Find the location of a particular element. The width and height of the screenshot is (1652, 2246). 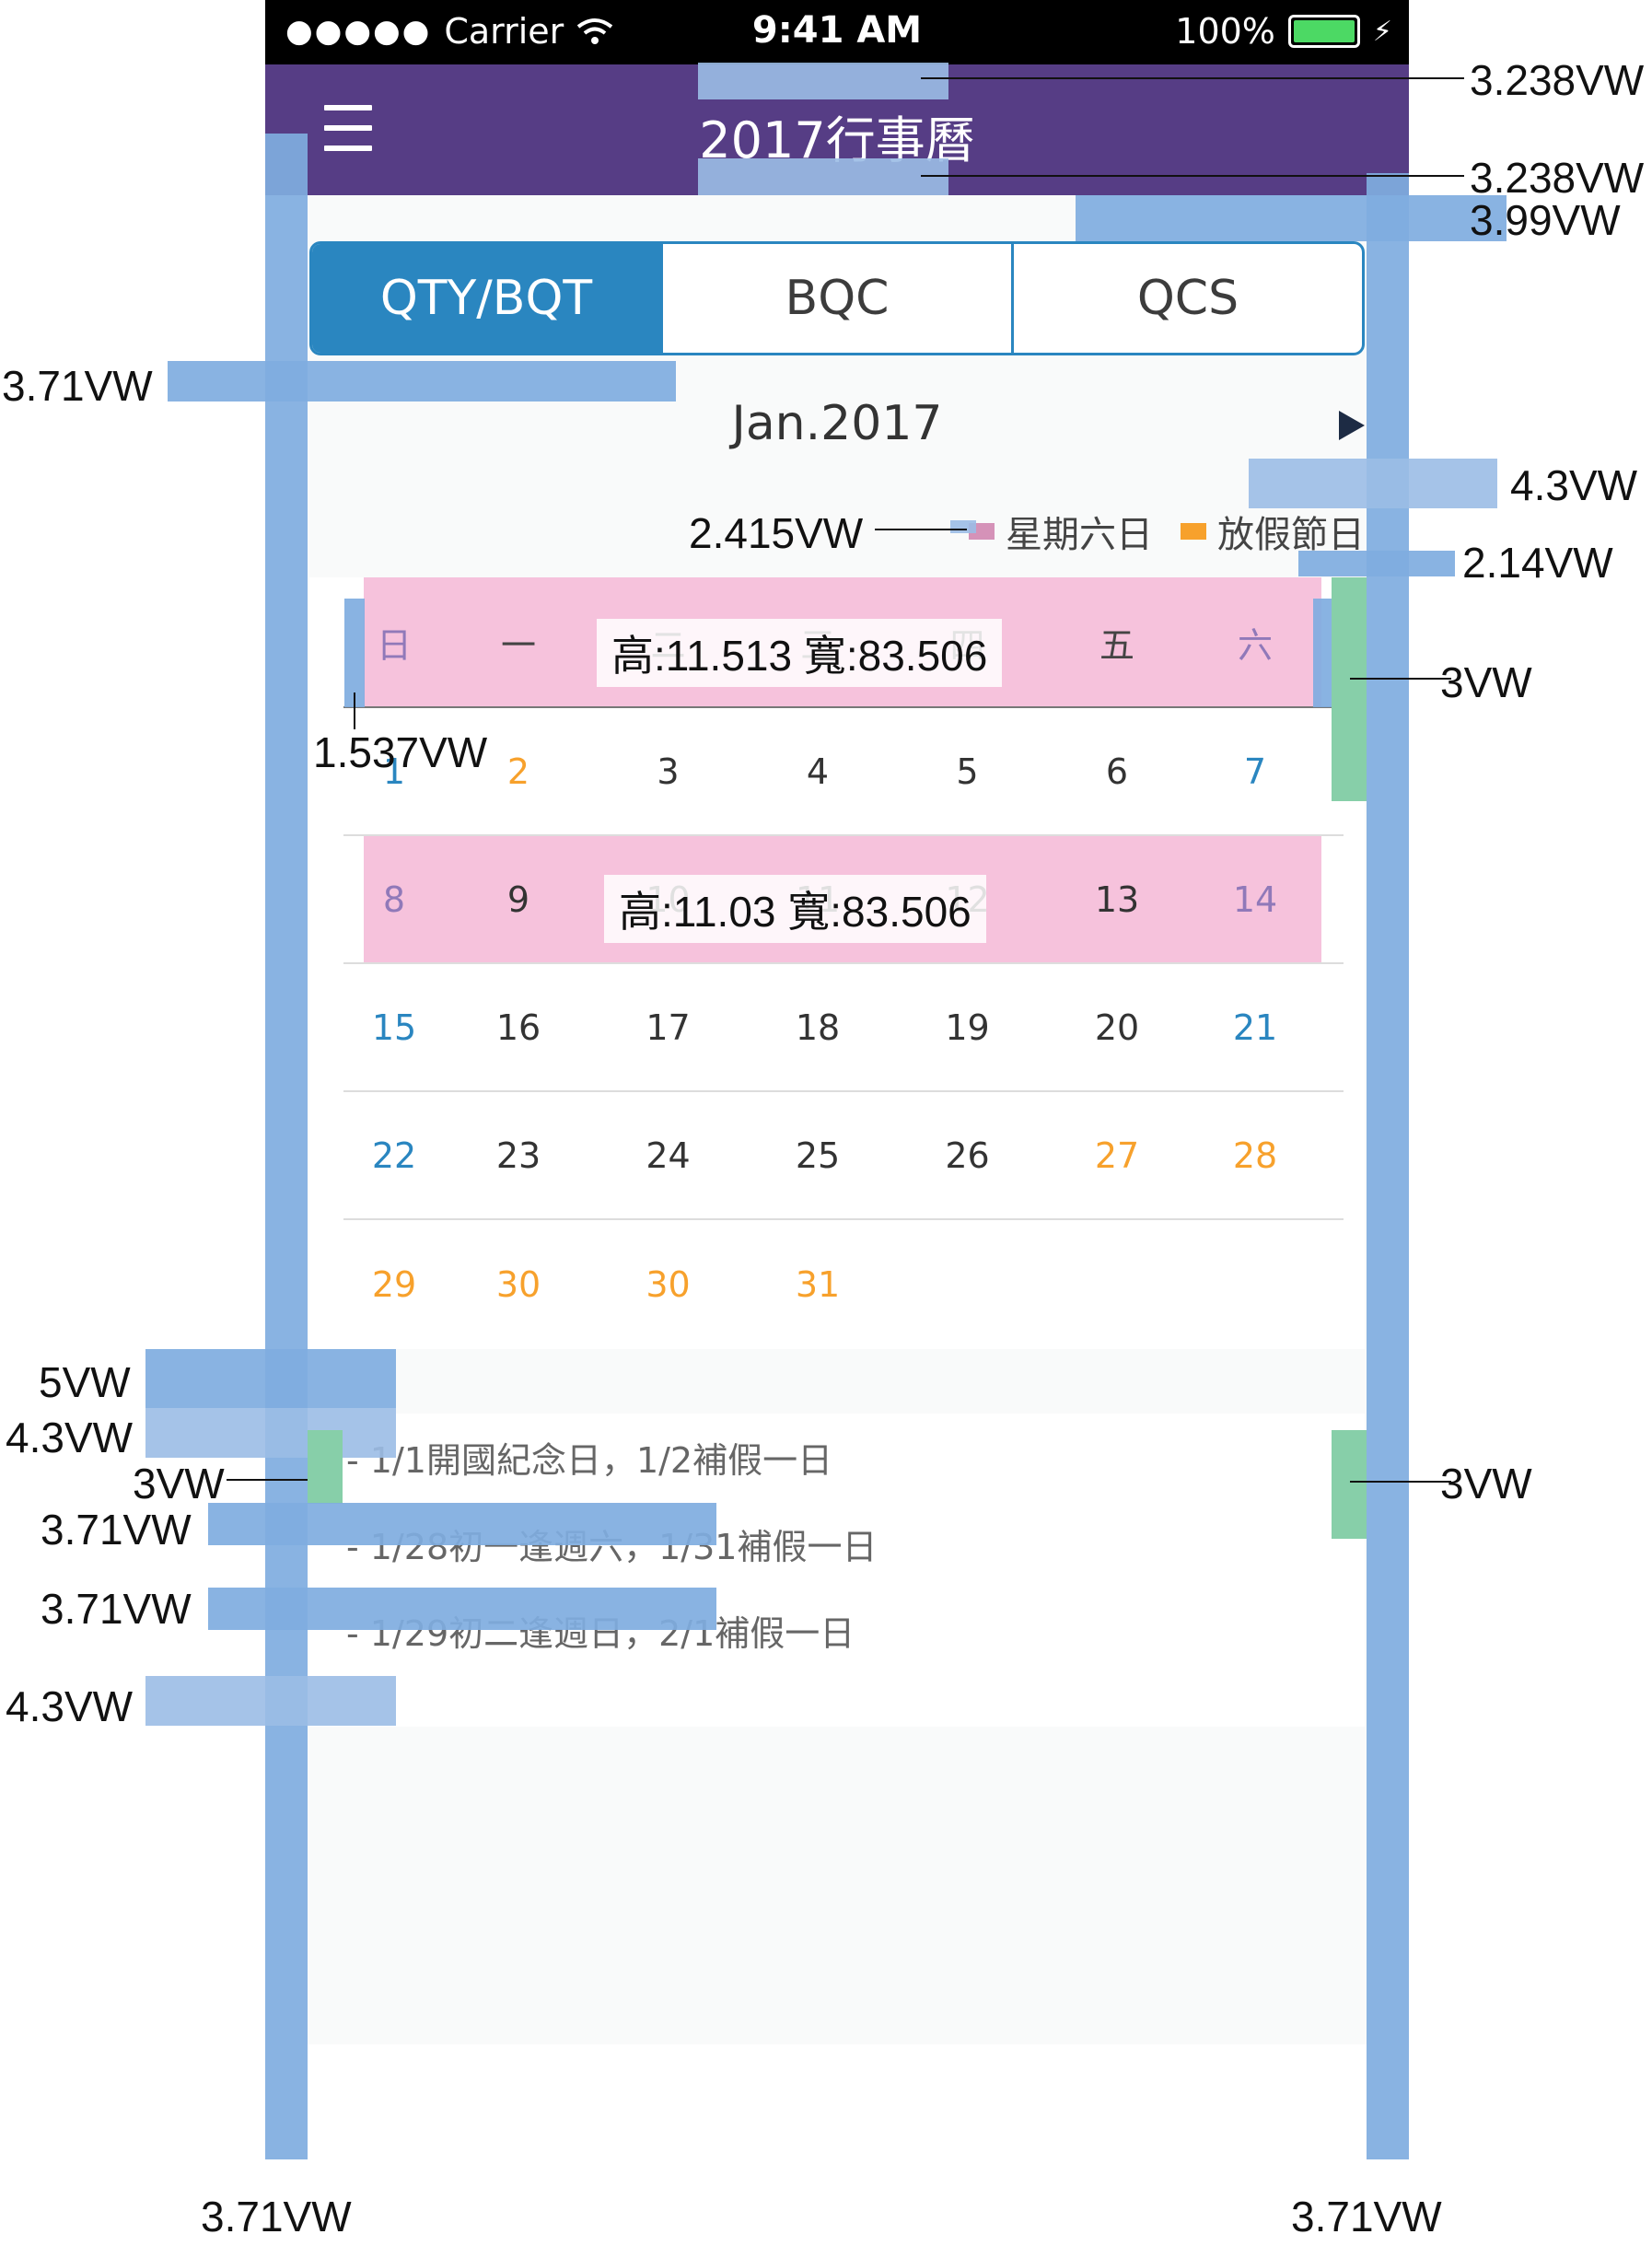

day-cell: 15 is located at coordinates (394, 1027).